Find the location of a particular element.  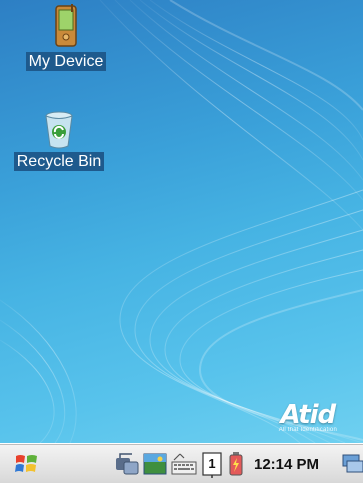

pda-device-icon is located at coordinates (66, 25).